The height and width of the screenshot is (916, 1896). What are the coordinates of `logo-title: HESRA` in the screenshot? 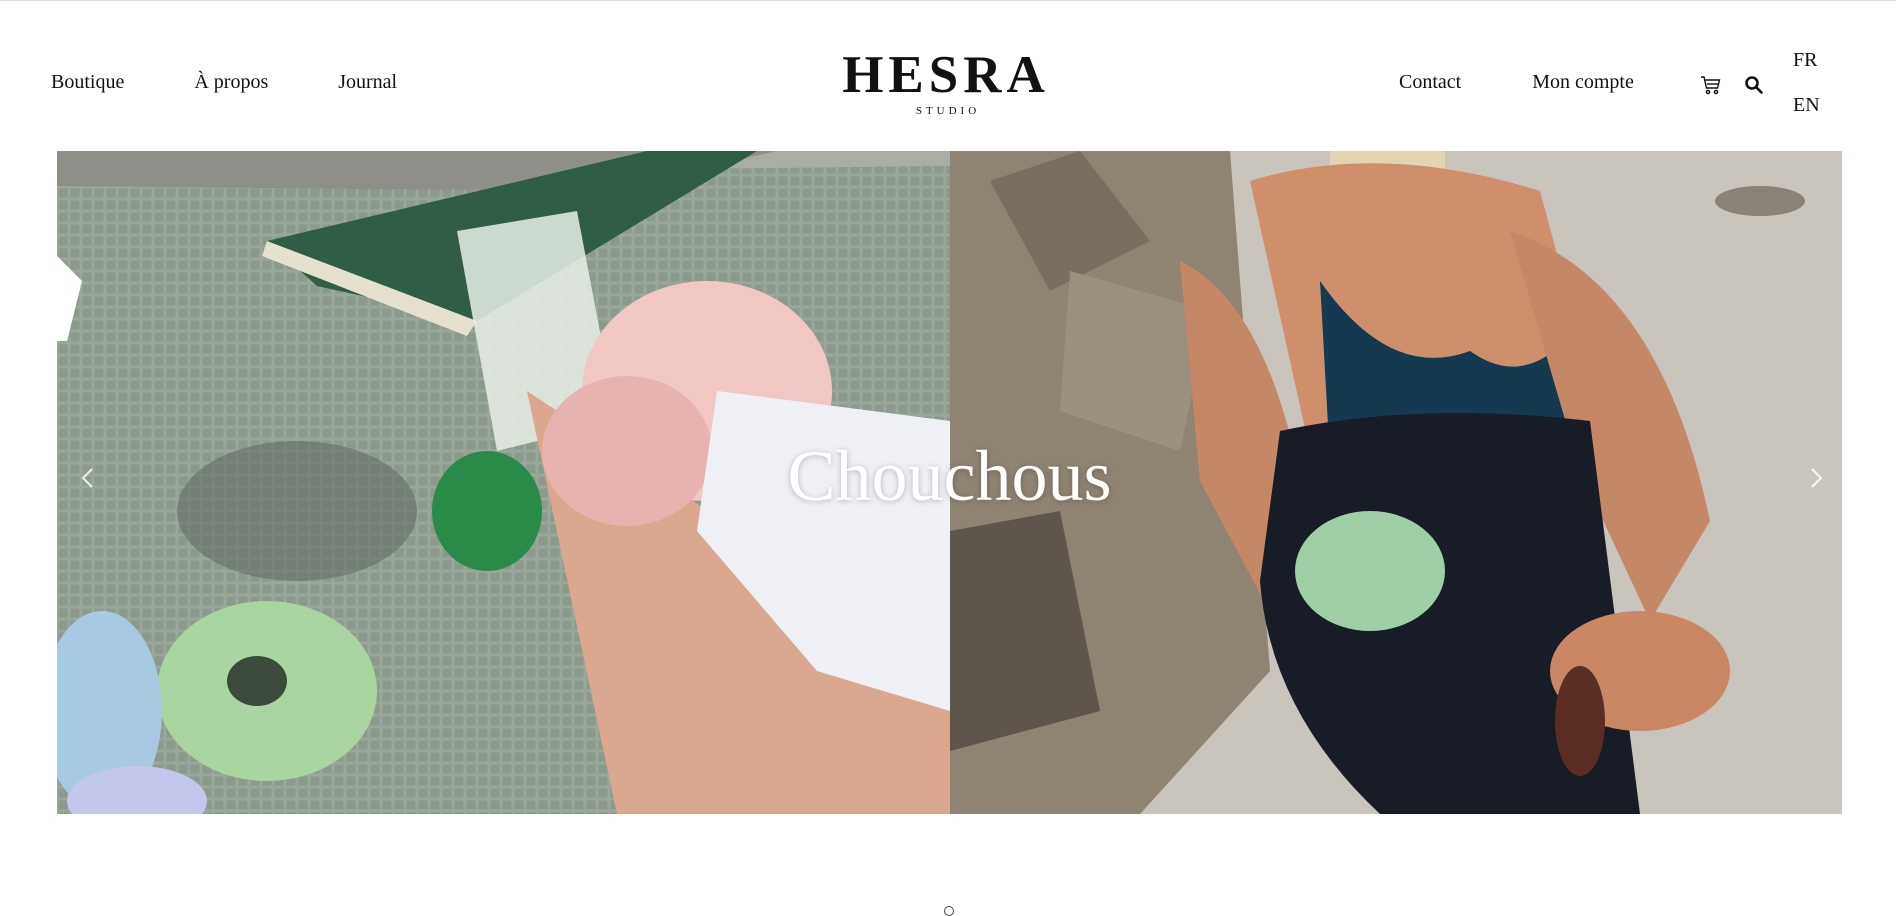 It's located at (946, 75).